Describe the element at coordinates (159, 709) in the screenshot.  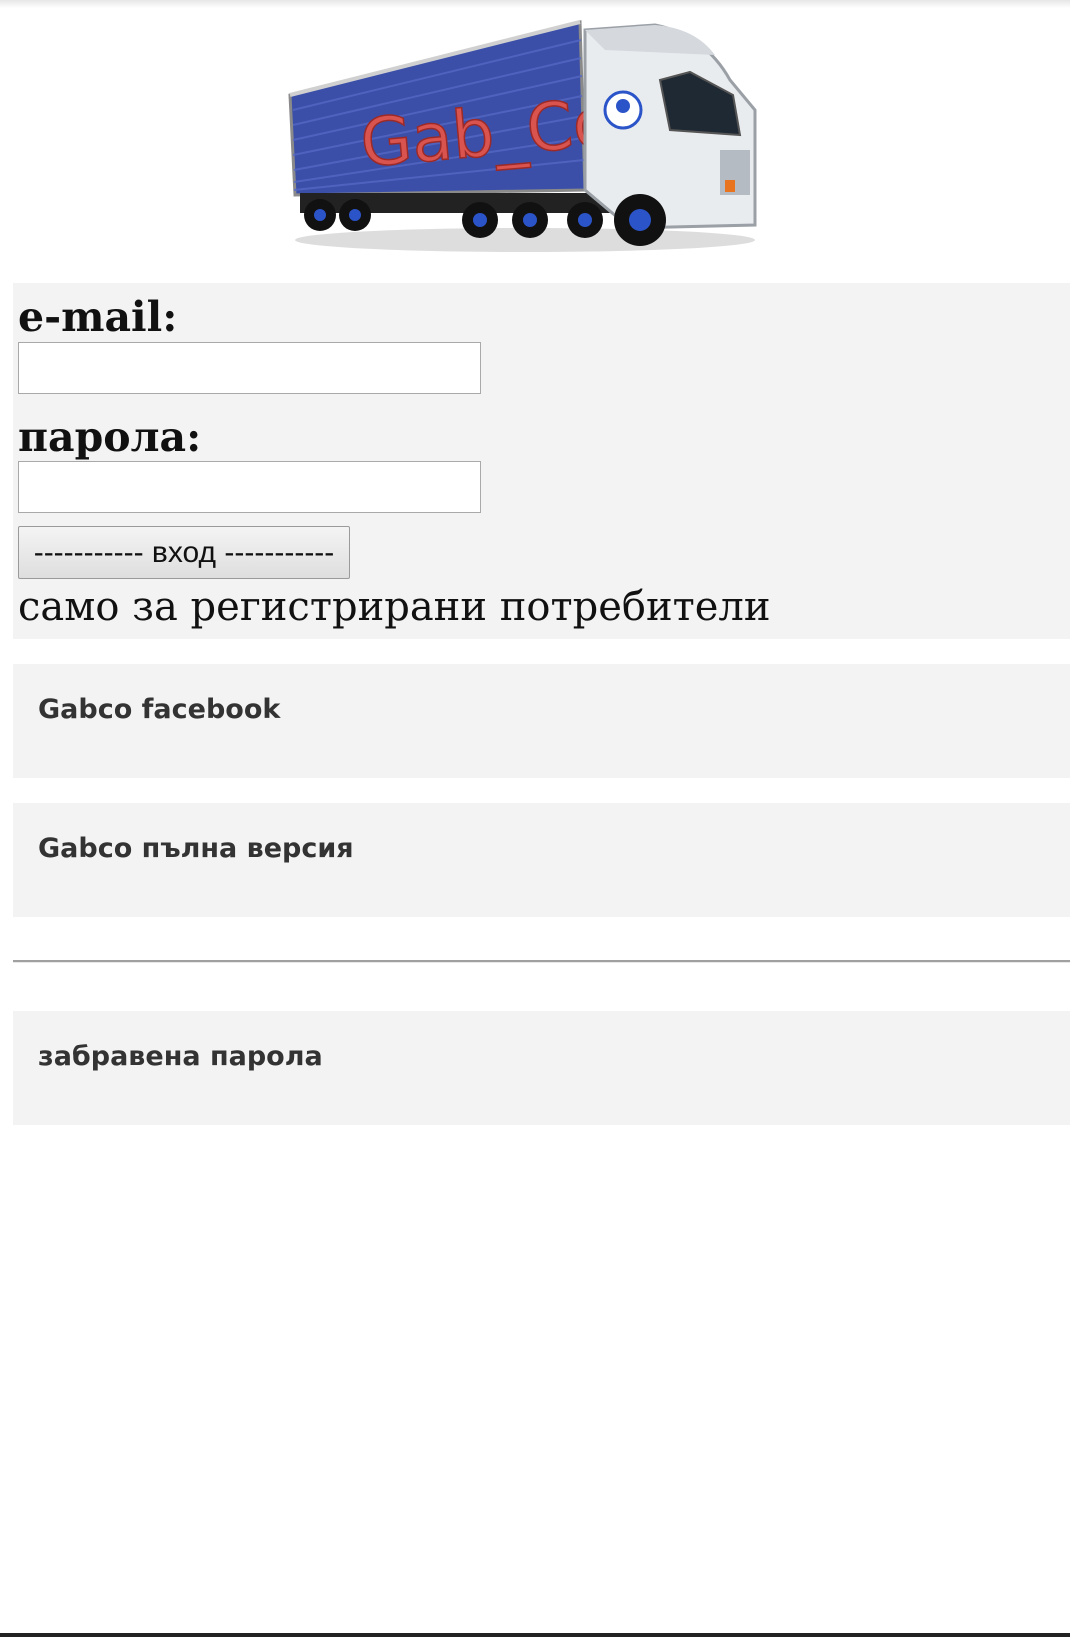
I see `facebook-link: Gabco facebook` at that location.